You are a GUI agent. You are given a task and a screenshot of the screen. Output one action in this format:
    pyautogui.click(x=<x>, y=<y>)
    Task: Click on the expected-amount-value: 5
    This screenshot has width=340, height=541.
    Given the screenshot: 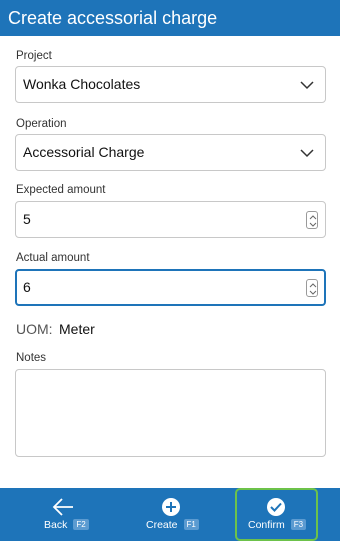 What is the action you would take?
    pyautogui.click(x=27, y=219)
    